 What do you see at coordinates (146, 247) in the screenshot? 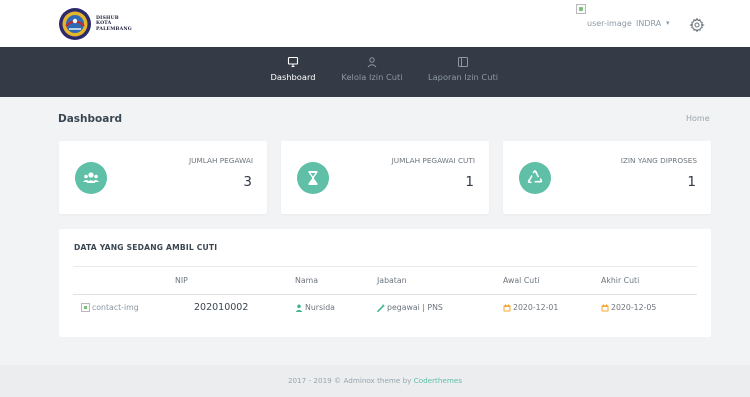
I see `table-title: DATA YANG SEDANG AMBIL CUTI` at bounding box center [146, 247].